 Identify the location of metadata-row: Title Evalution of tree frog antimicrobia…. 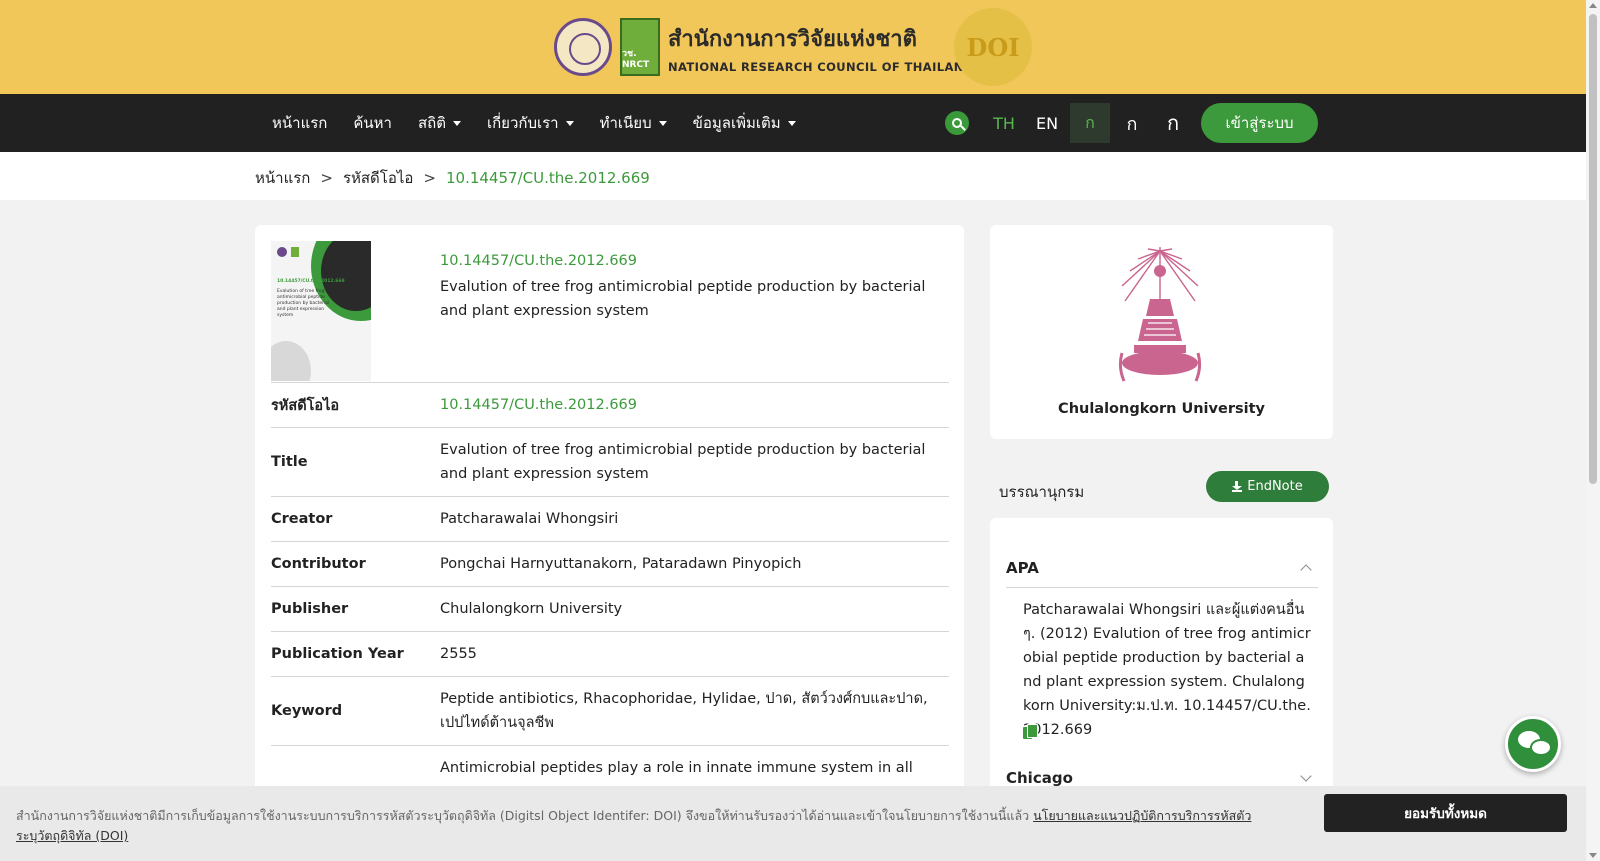
(610, 461).